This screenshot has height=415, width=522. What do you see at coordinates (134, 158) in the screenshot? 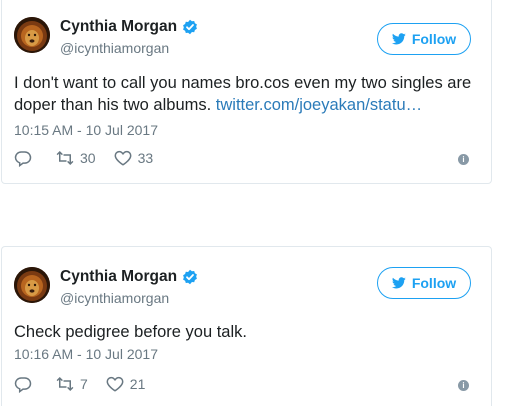
I see `like-button: 33` at bounding box center [134, 158].